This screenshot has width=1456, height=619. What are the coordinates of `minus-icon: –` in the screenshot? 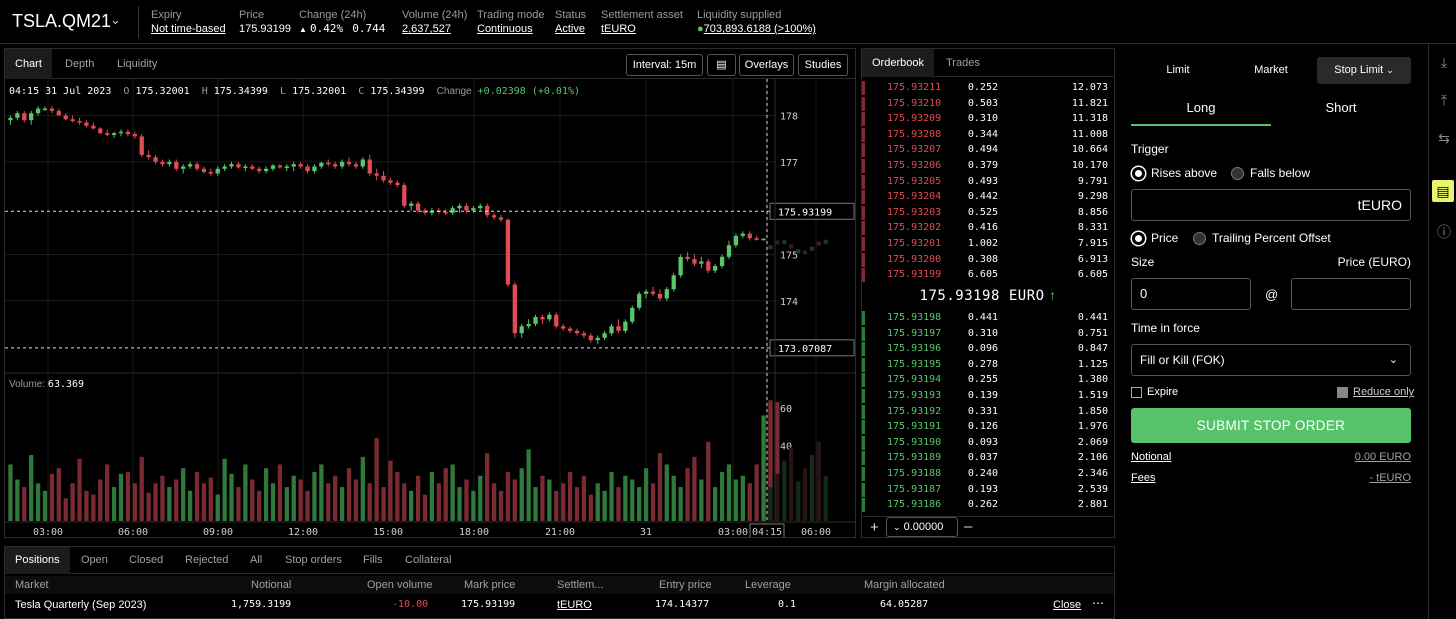 It's located at (968, 526).